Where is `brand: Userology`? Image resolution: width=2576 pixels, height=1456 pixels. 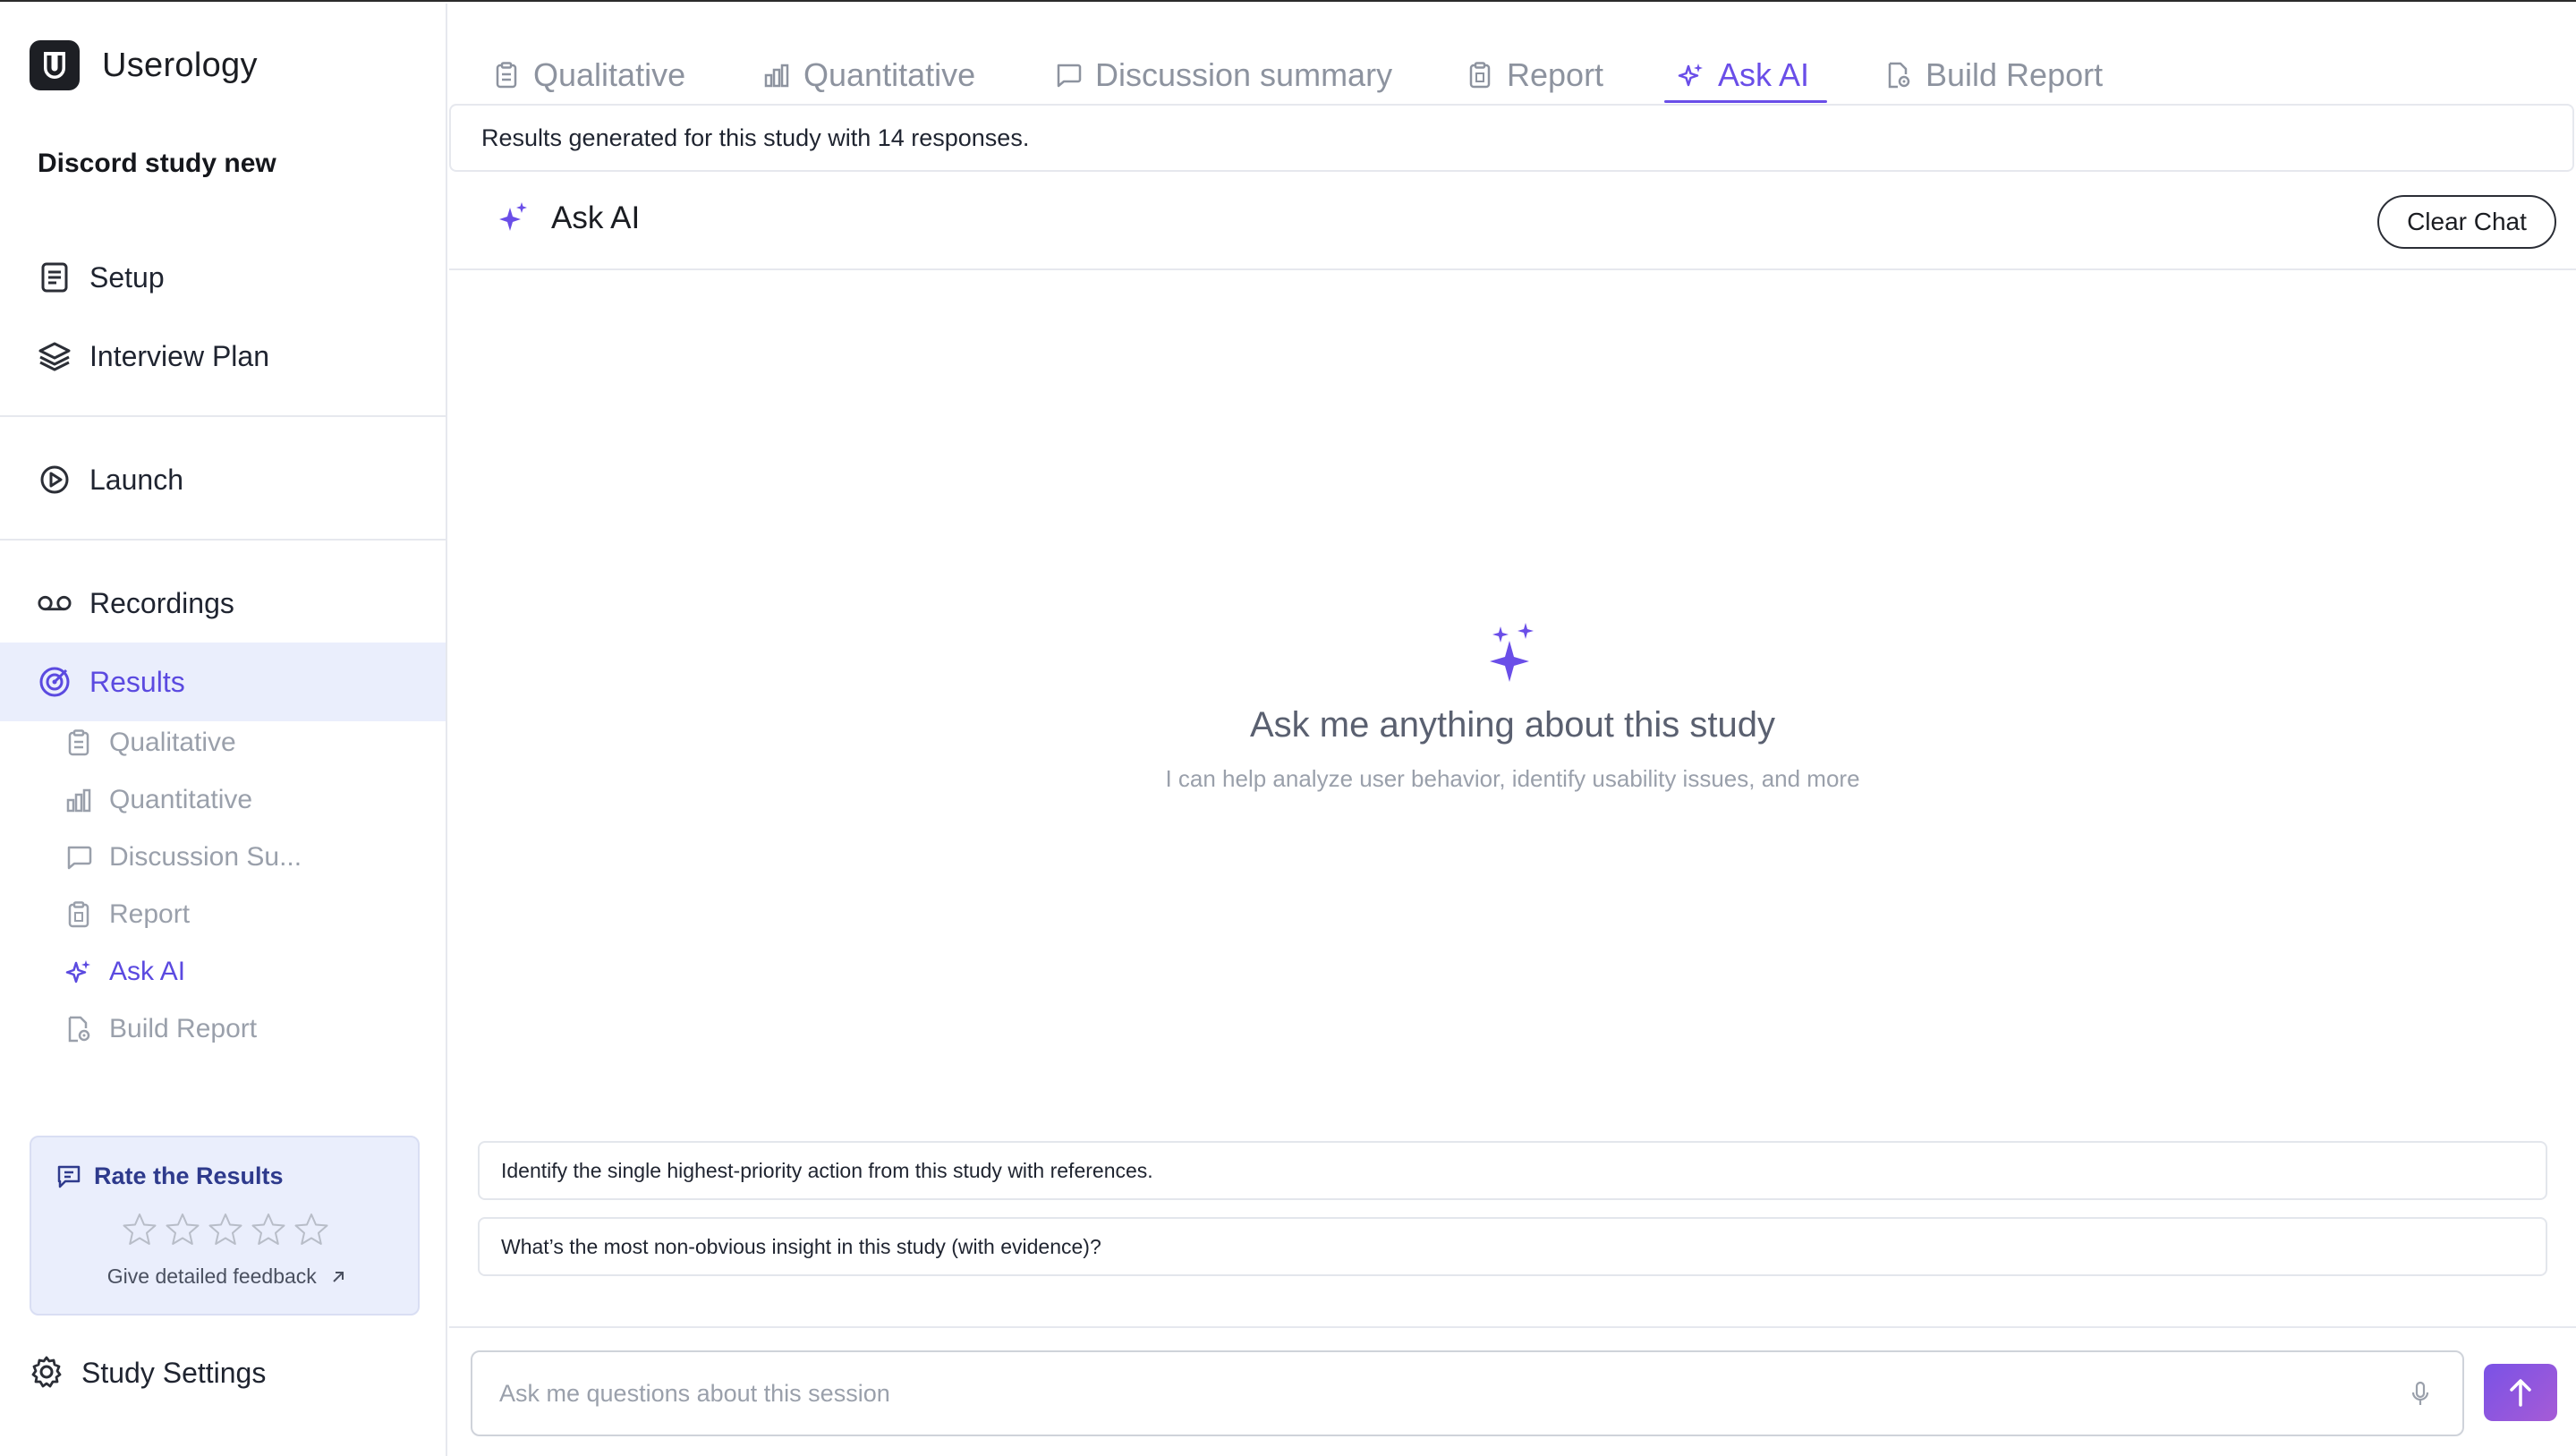
brand: Userology is located at coordinates (144, 65).